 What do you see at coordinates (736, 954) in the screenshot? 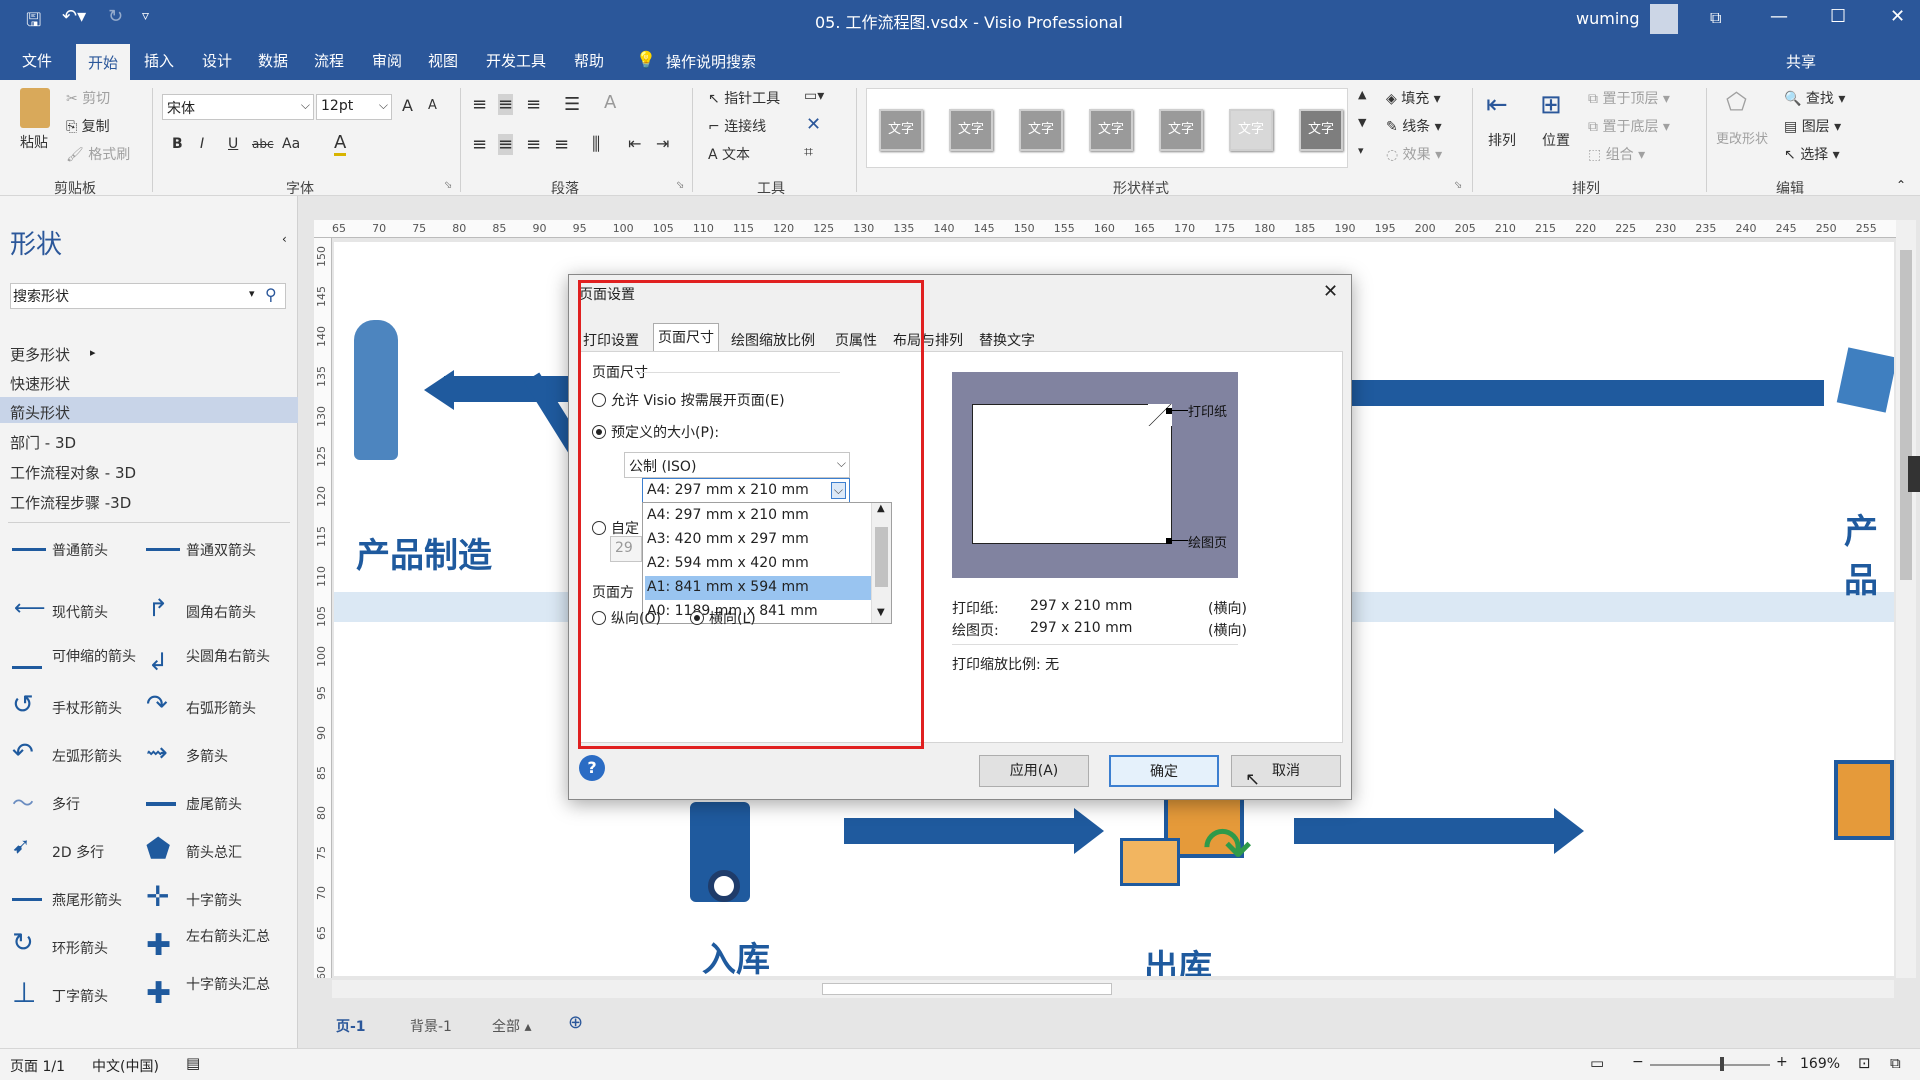
I see `label-warehousing: 入库` at bounding box center [736, 954].